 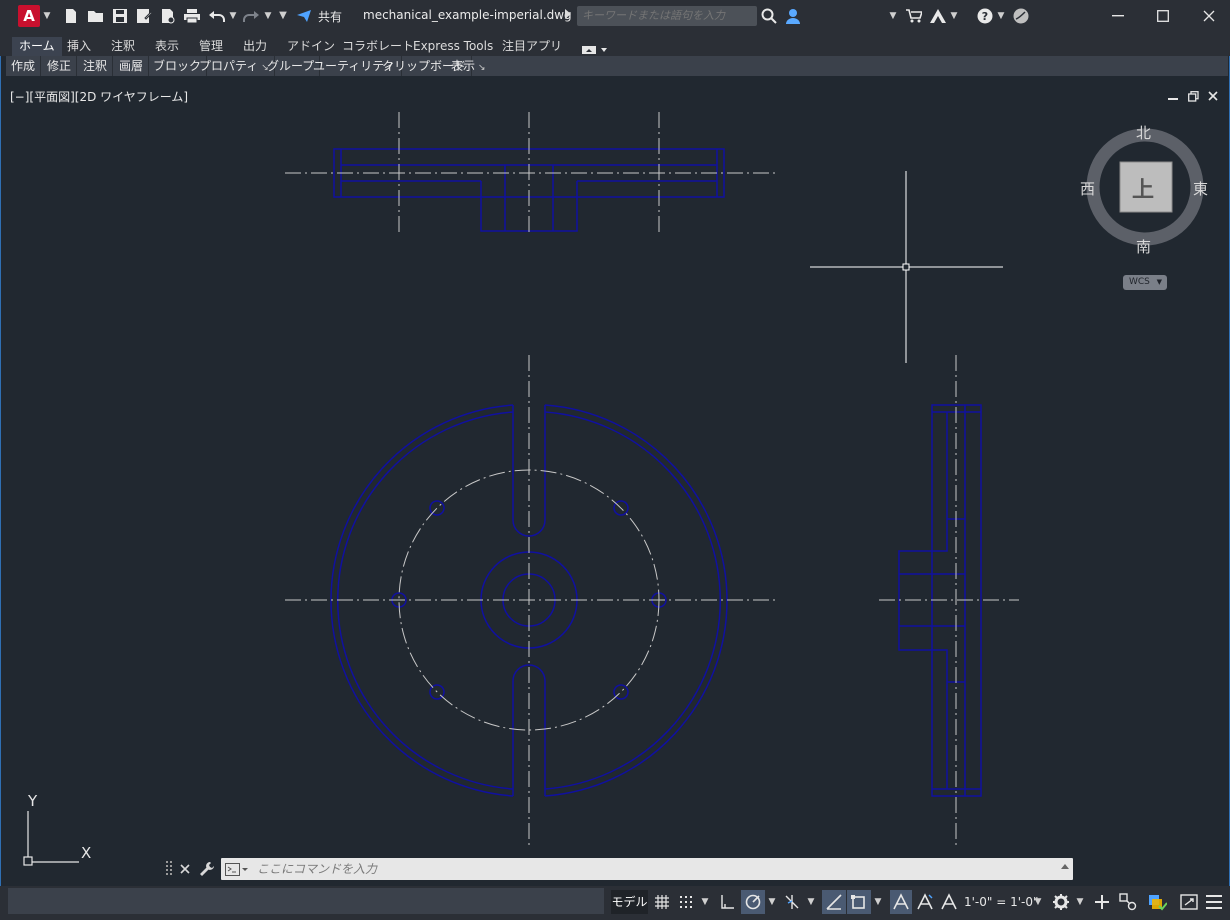 I want to click on polar-tracking-icon, so click(x=753, y=902).